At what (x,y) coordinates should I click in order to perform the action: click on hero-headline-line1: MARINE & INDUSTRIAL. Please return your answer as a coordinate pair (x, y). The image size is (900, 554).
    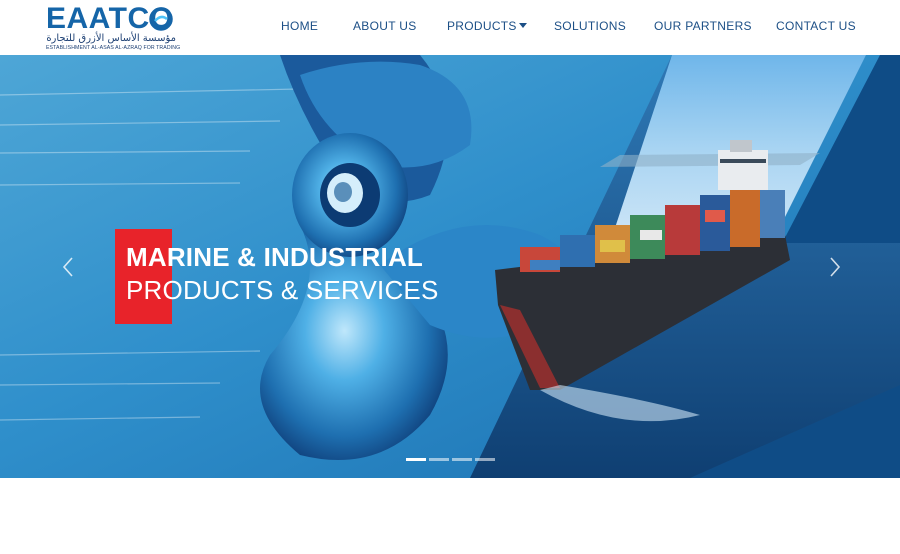
    Looking at the image, I should click on (275, 257).